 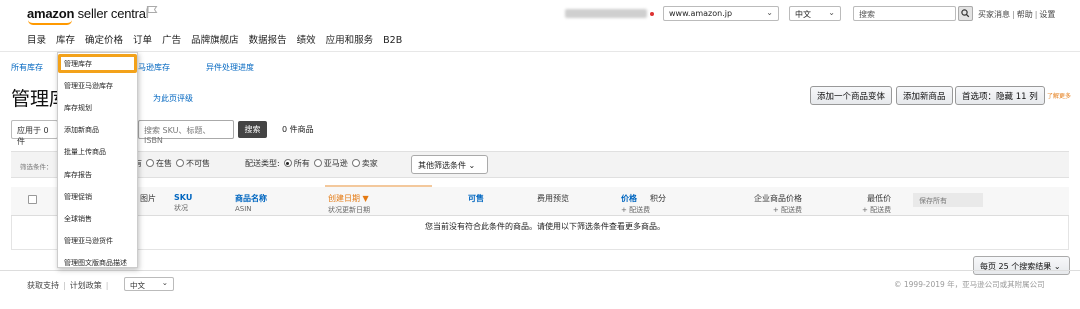 I want to click on add-product-button: 添加新商品, so click(x=924, y=95).